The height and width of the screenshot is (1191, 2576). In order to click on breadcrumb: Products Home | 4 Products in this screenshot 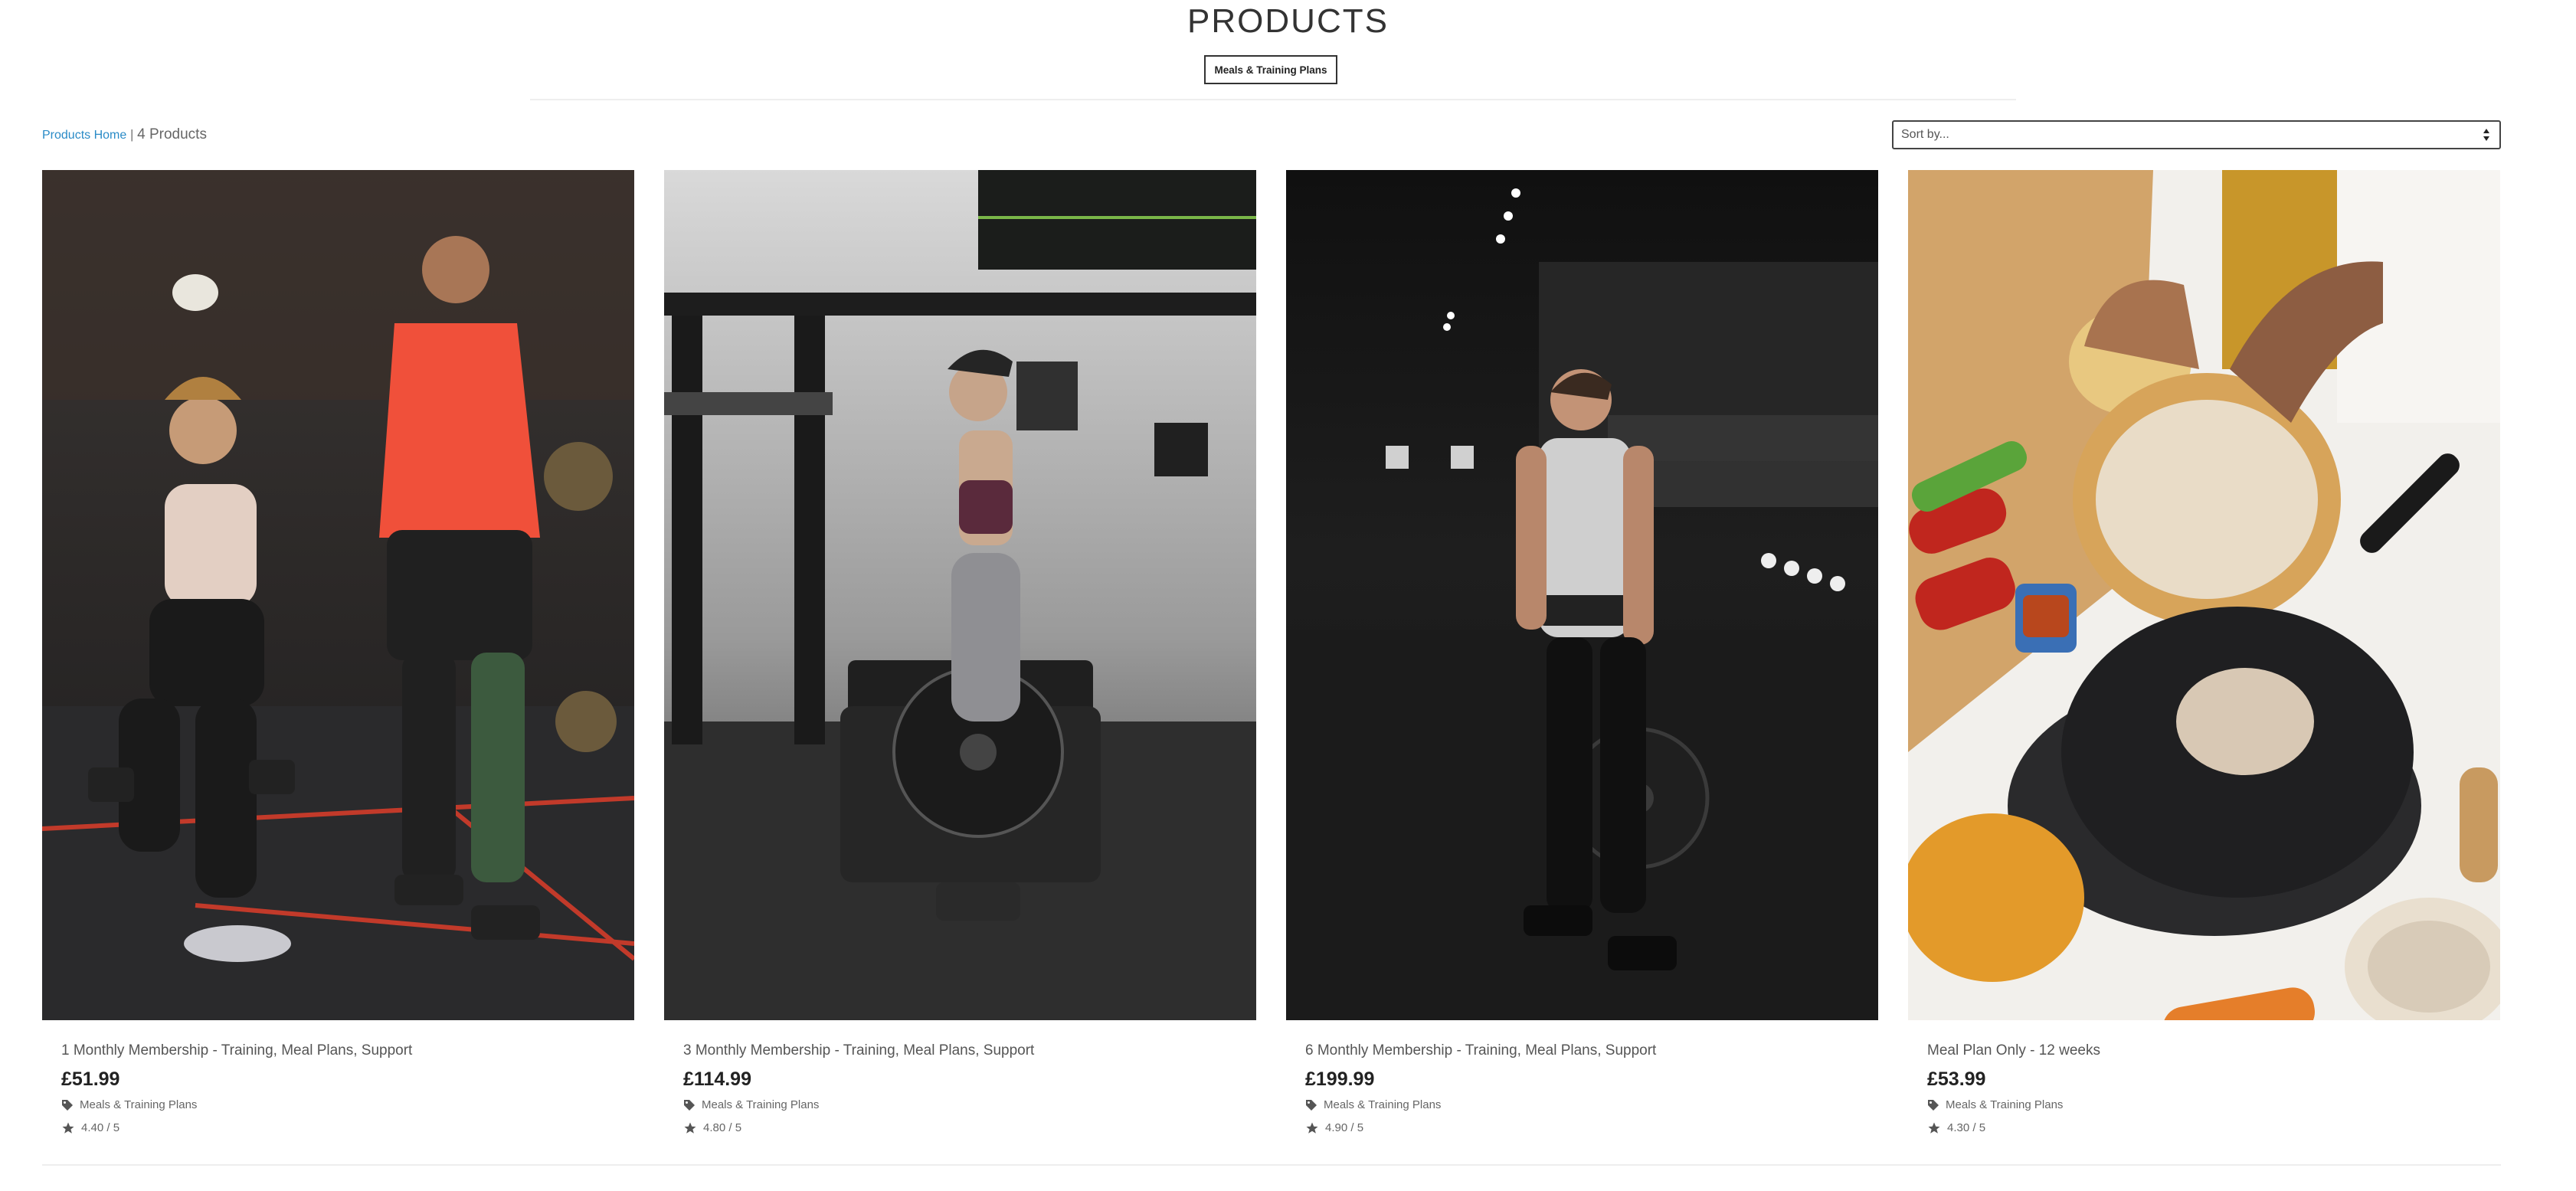, I will do `click(124, 135)`.